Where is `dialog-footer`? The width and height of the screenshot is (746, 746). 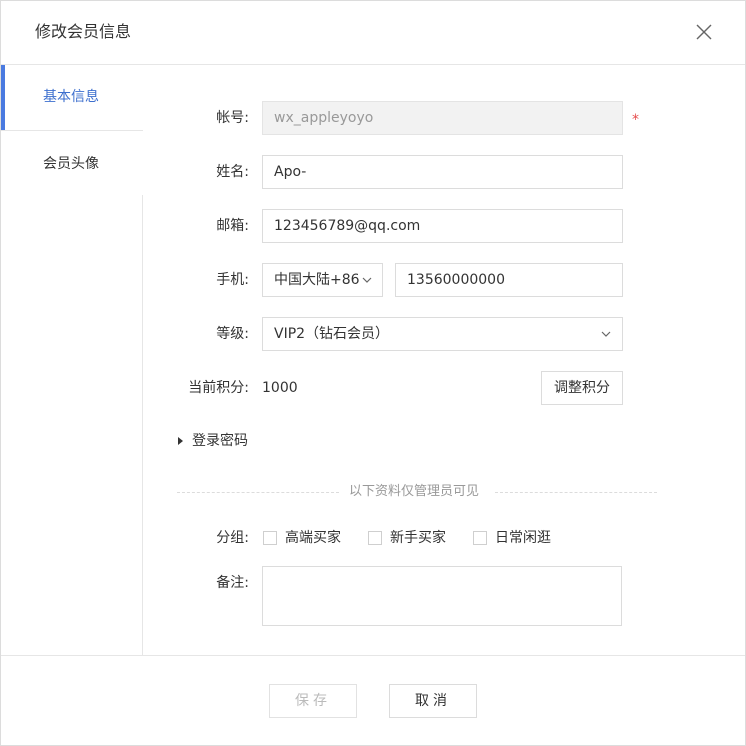
dialog-footer is located at coordinates (373, 700).